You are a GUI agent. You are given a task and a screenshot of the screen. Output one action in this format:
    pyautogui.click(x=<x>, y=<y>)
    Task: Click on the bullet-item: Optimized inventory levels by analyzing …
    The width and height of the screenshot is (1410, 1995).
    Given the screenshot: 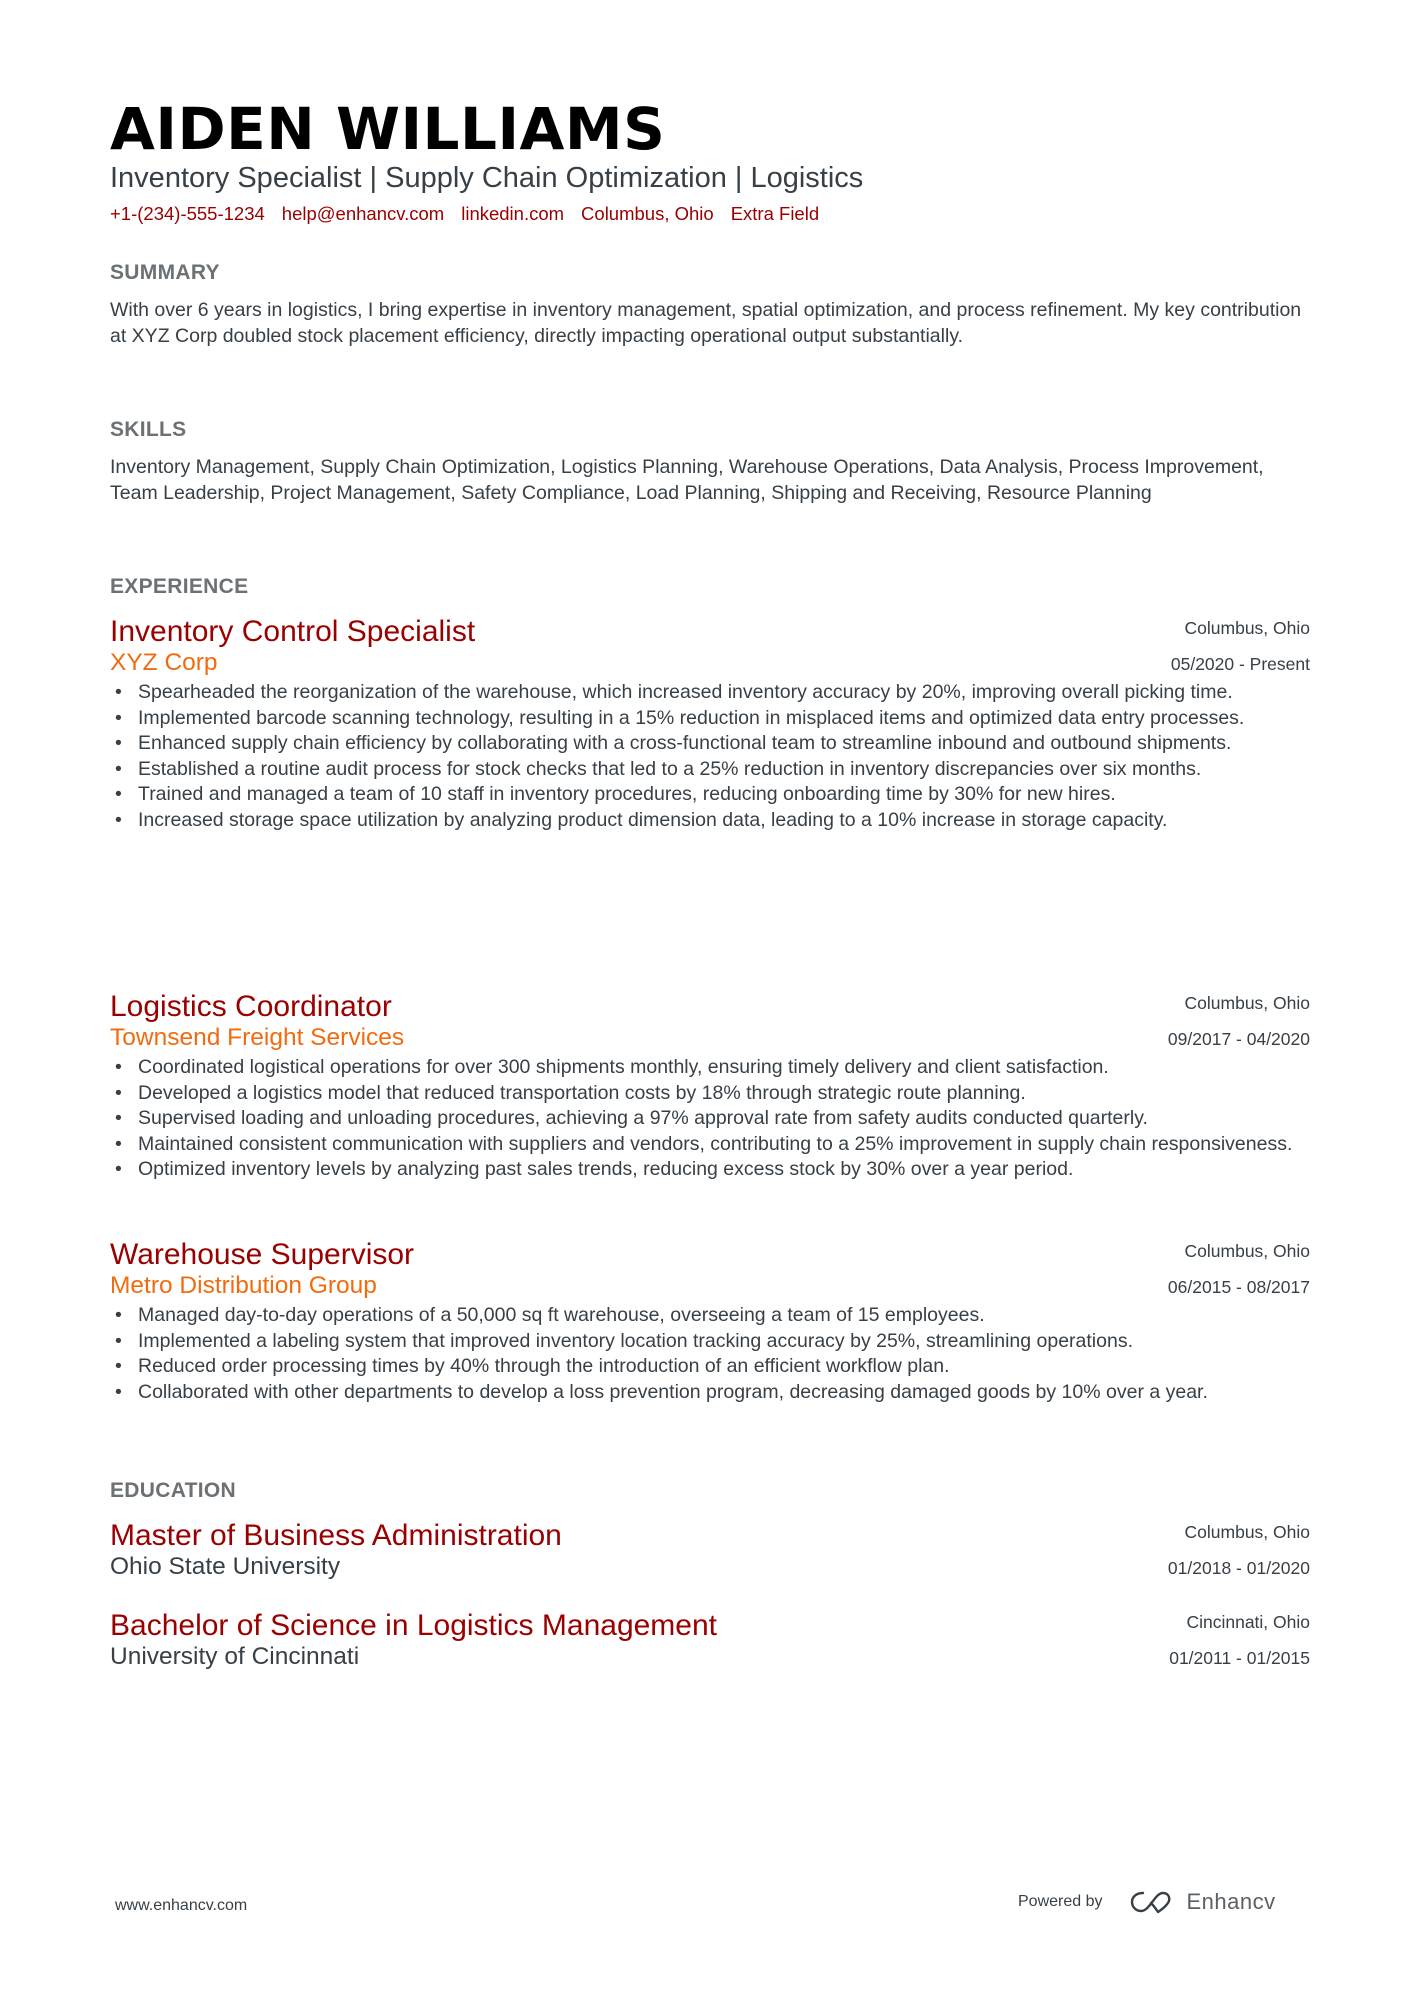 What is the action you would take?
    pyautogui.click(x=710, y=1170)
    